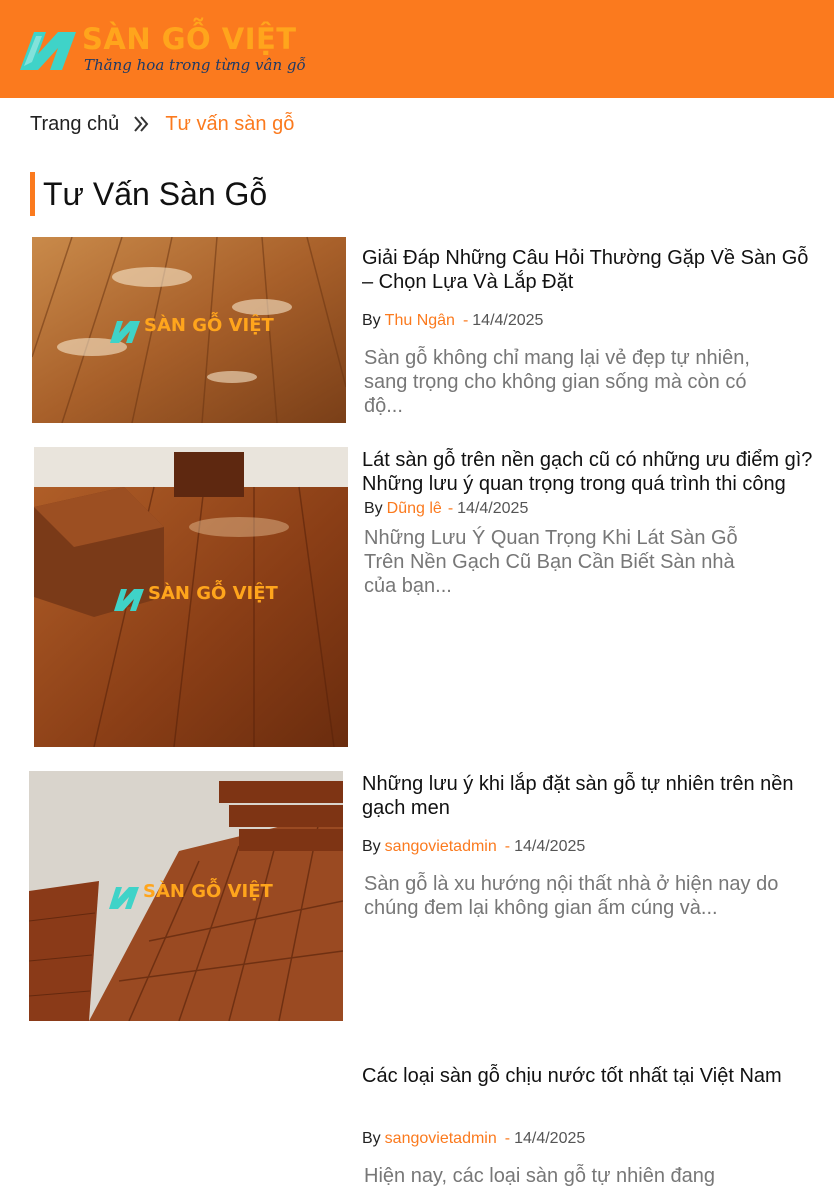 The image size is (834, 1194). Describe the element at coordinates (420, 321) in the screenshot. I see `post-author-link: Thu Ngân` at that location.